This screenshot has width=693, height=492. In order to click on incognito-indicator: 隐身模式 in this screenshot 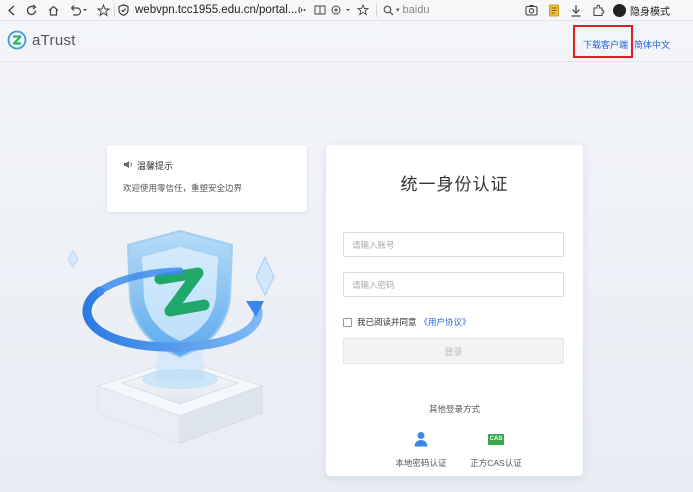, I will do `click(641, 10)`.